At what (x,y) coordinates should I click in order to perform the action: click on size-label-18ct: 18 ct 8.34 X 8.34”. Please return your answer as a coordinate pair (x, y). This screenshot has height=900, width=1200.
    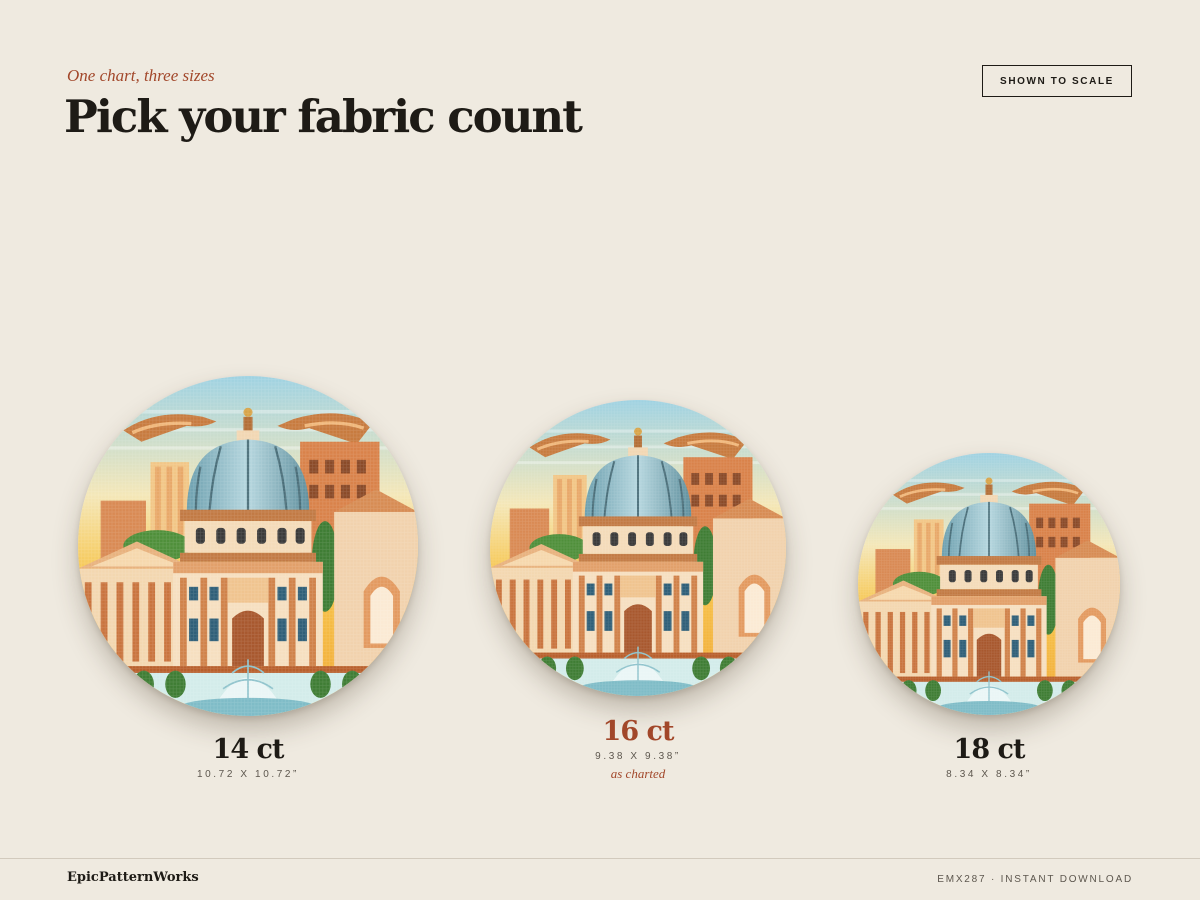
    Looking at the image, I should click on (989, 757).